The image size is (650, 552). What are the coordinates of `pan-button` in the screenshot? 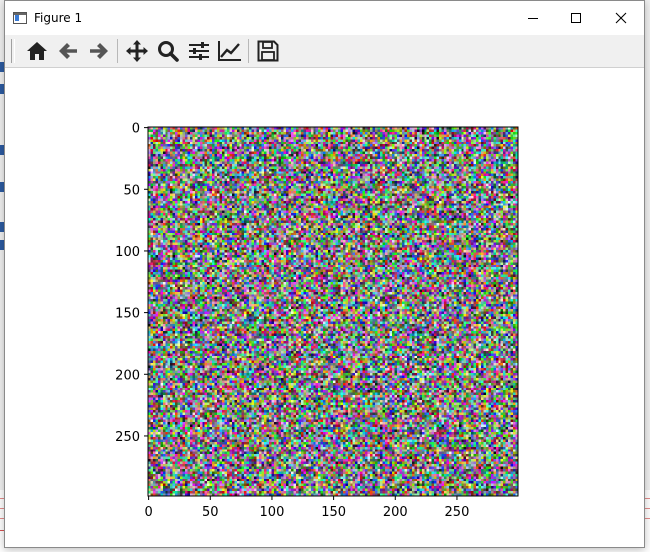 It's located at (136, 51).